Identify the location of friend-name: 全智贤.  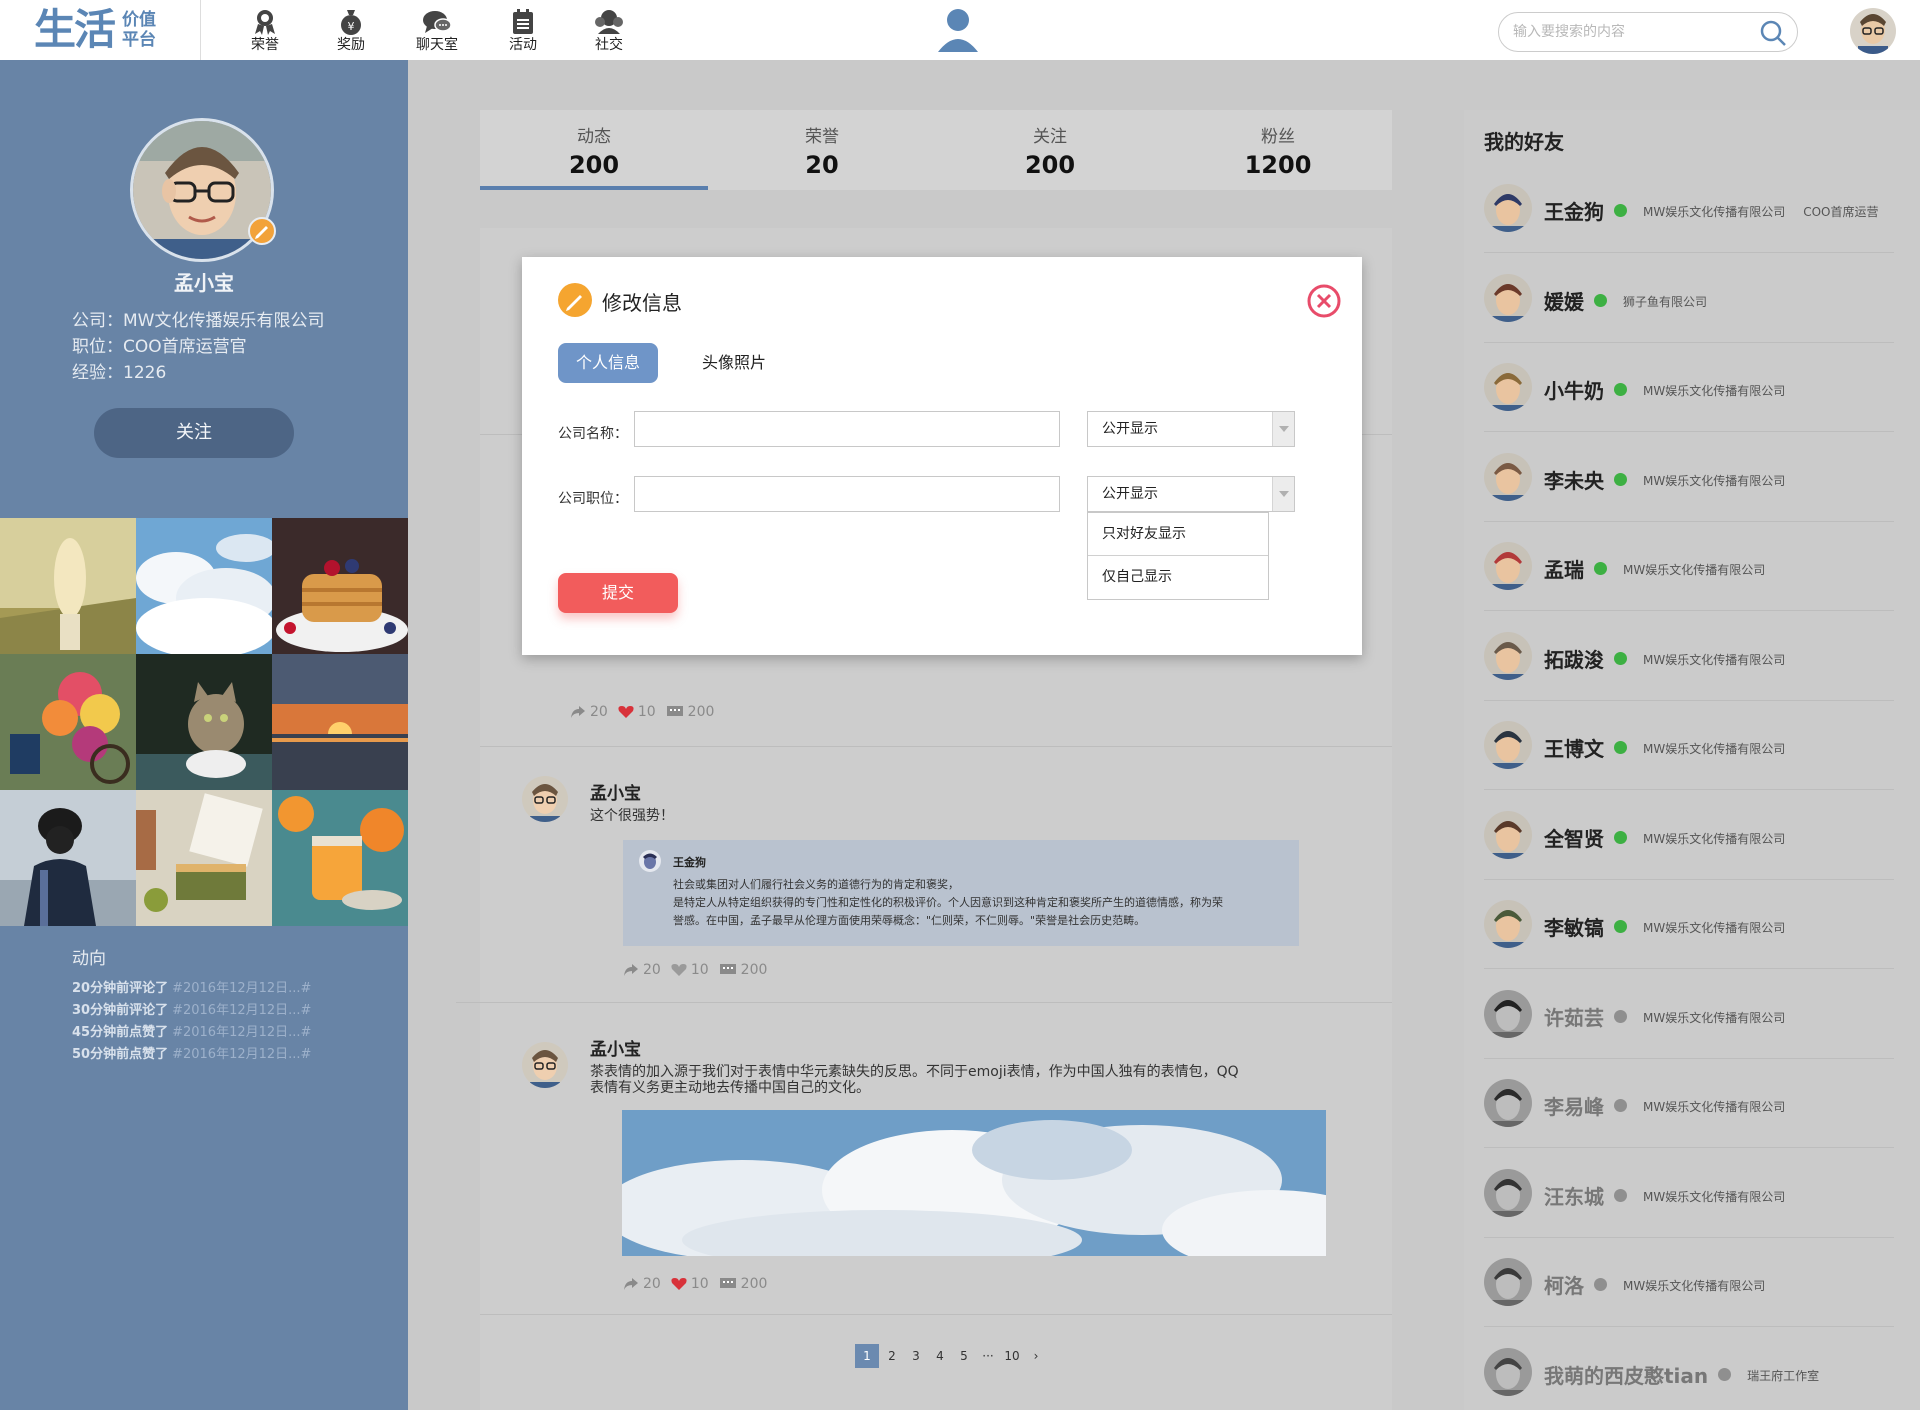
(1574, 839).